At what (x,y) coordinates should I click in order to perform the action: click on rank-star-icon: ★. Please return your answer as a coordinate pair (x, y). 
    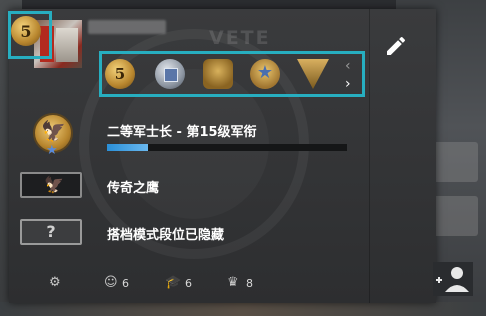
    Looking at the image, I should click on (52, 150).